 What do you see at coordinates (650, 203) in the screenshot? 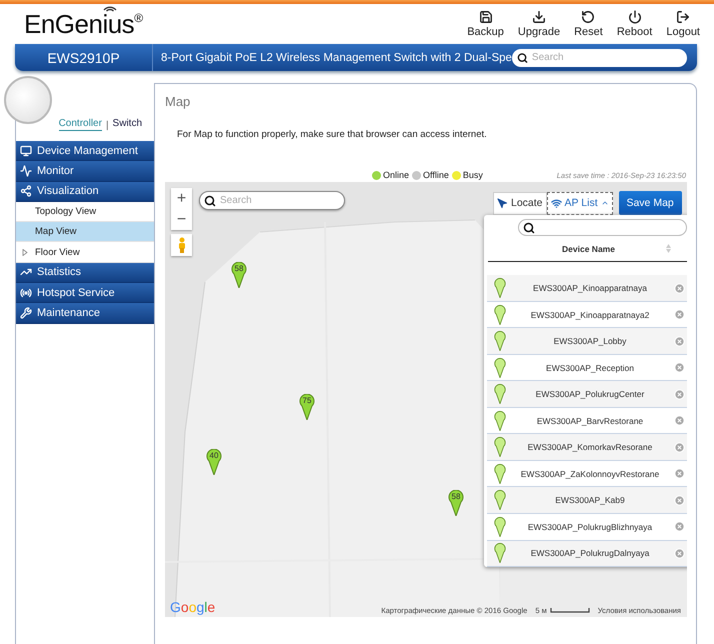
I see `save-map-button: Save Map` at bounding box center [650, 203].